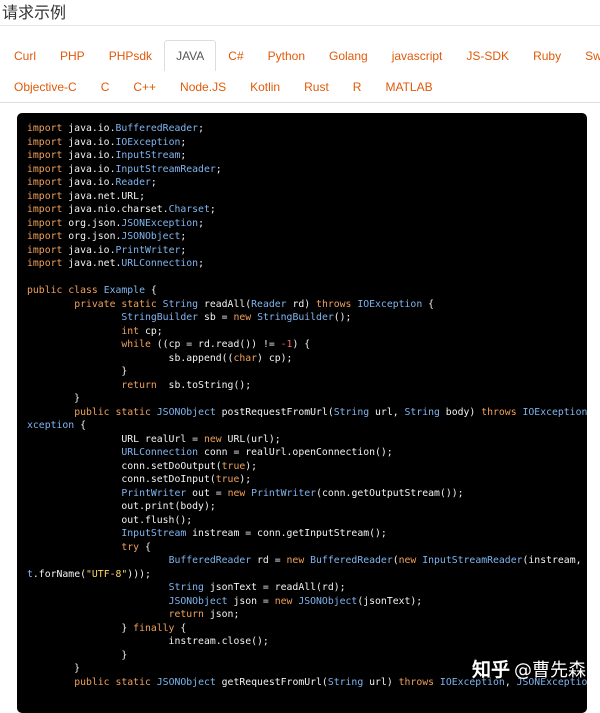  Describe the element at coordinates (130, 547) in the screenshot. I see `code-token: try` at that location.